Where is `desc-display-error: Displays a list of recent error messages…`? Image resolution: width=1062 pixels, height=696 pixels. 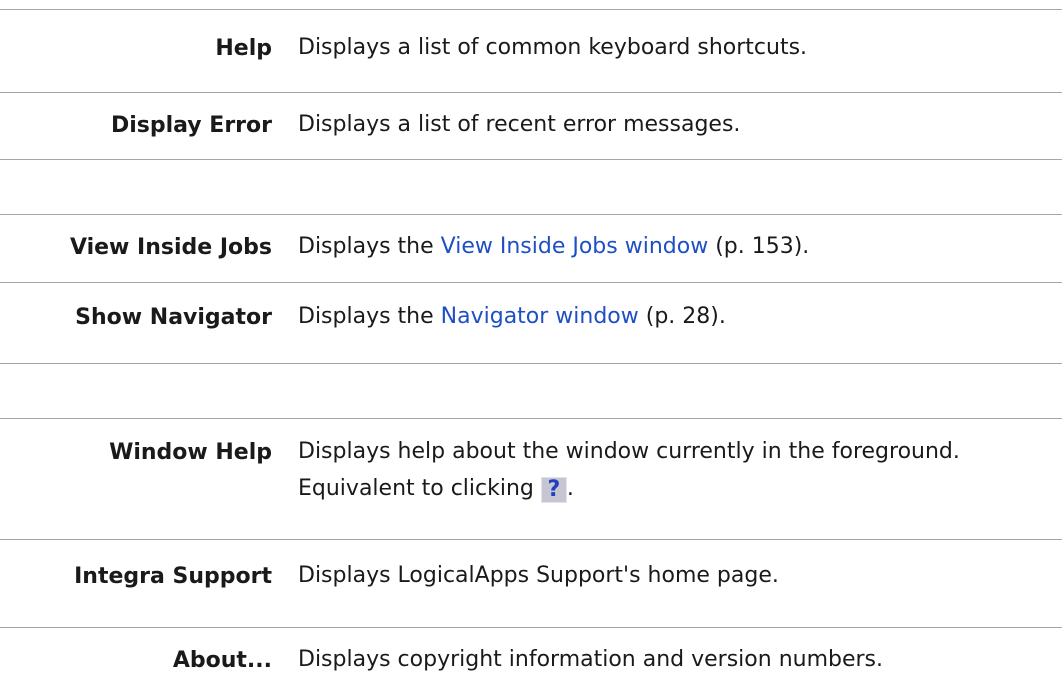
desc-display-error: Displays a list of recent error messages… is located at coordinates (519, 124).